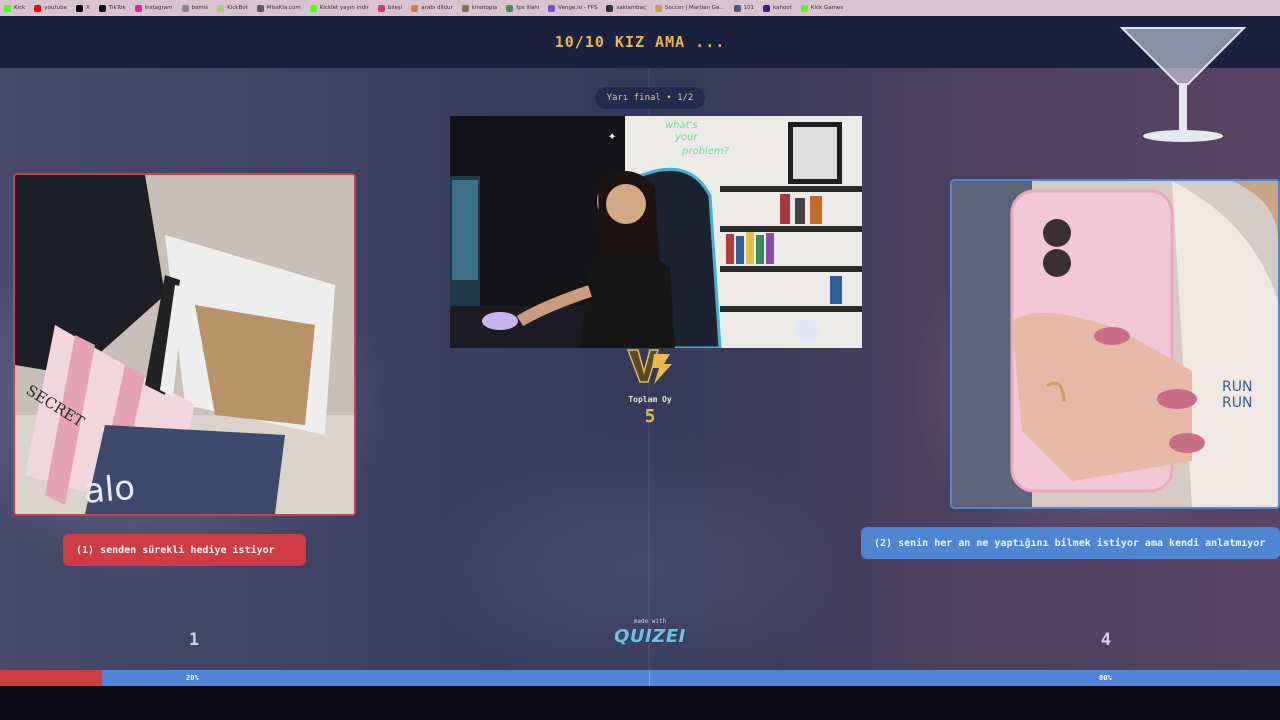  I want to click on bookmark-item: instagram, so click(153, 8).